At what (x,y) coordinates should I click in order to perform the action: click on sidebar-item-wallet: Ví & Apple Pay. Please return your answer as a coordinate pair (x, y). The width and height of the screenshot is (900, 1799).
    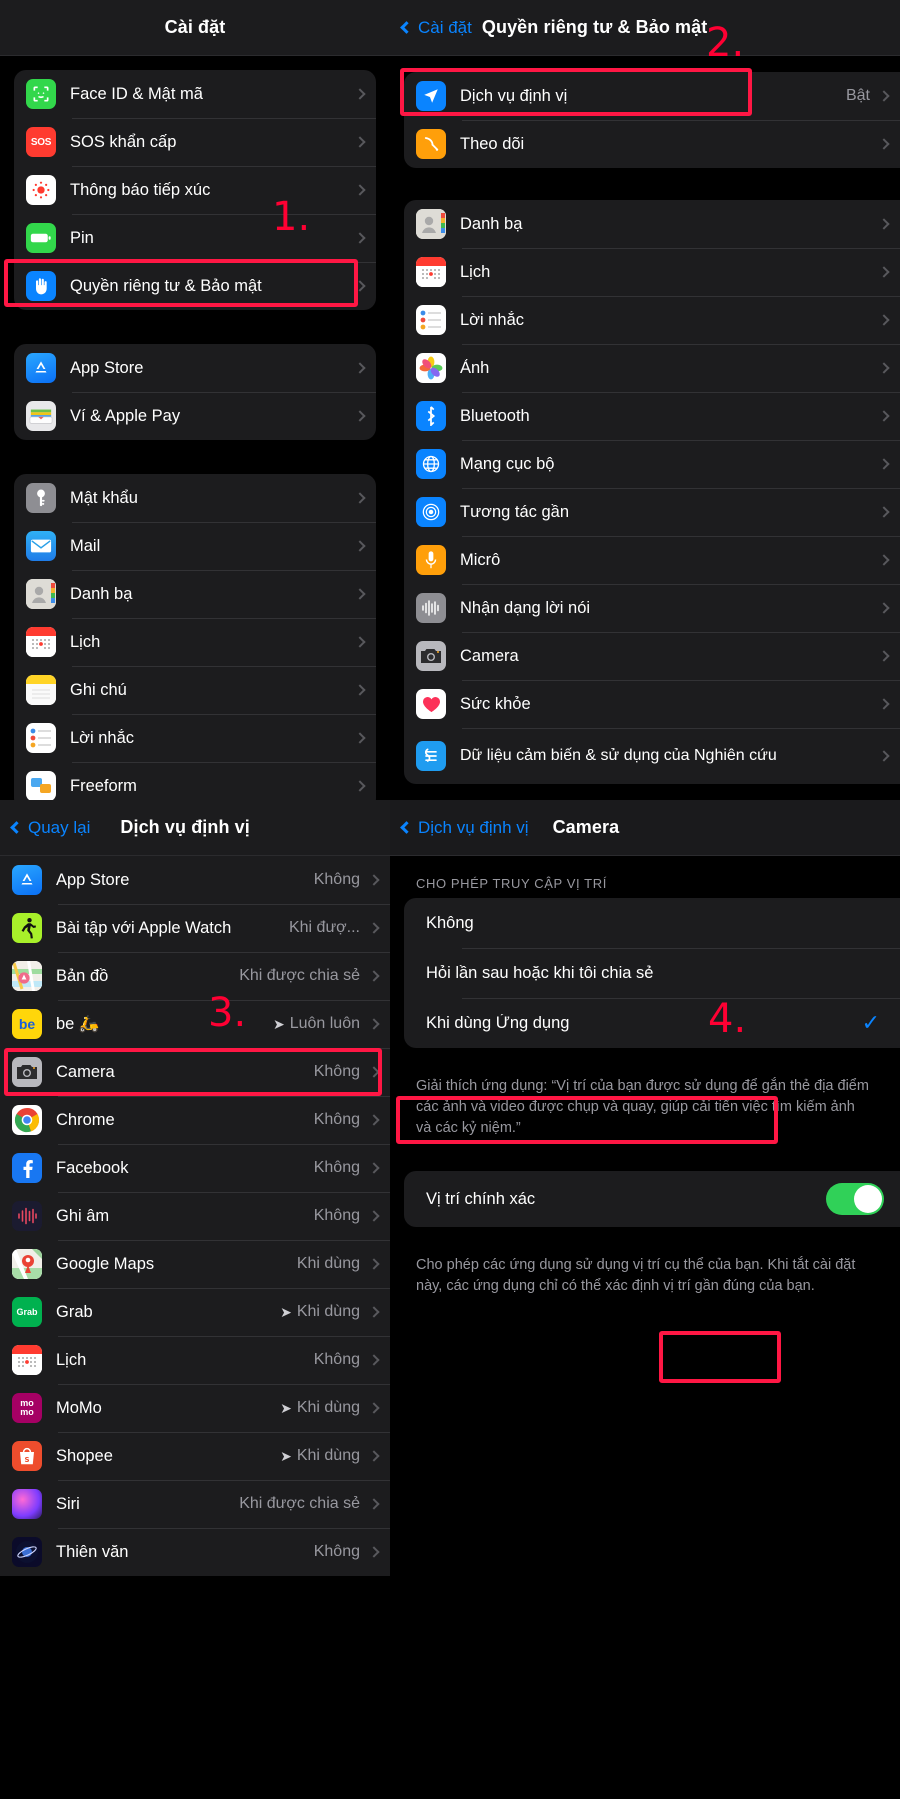
    Looking at the image, I should click on (195, 416).